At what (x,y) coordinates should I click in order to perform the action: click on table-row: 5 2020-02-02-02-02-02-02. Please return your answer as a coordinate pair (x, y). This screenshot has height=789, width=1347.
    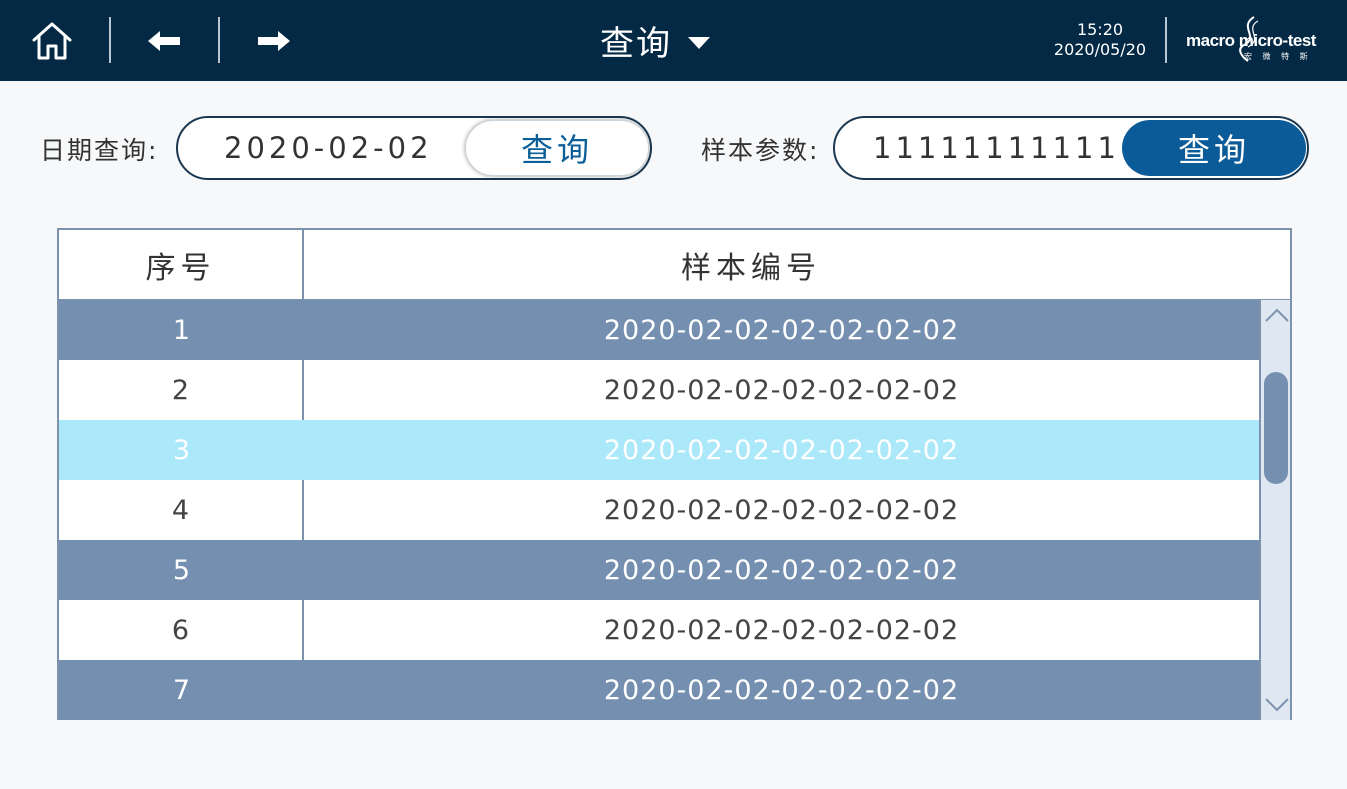
    Looking at the image, I should click on (659, 570).